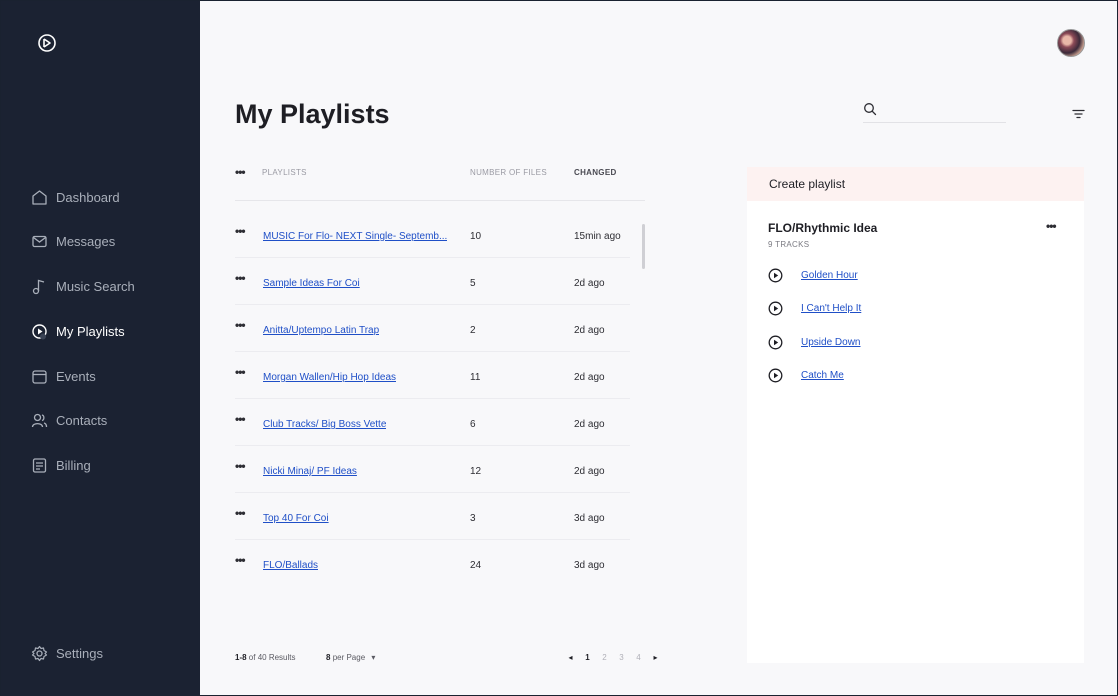  Describe the element at coordinates (655, 657) in the screenshot. I see `next-page-button: ▸` at that location.